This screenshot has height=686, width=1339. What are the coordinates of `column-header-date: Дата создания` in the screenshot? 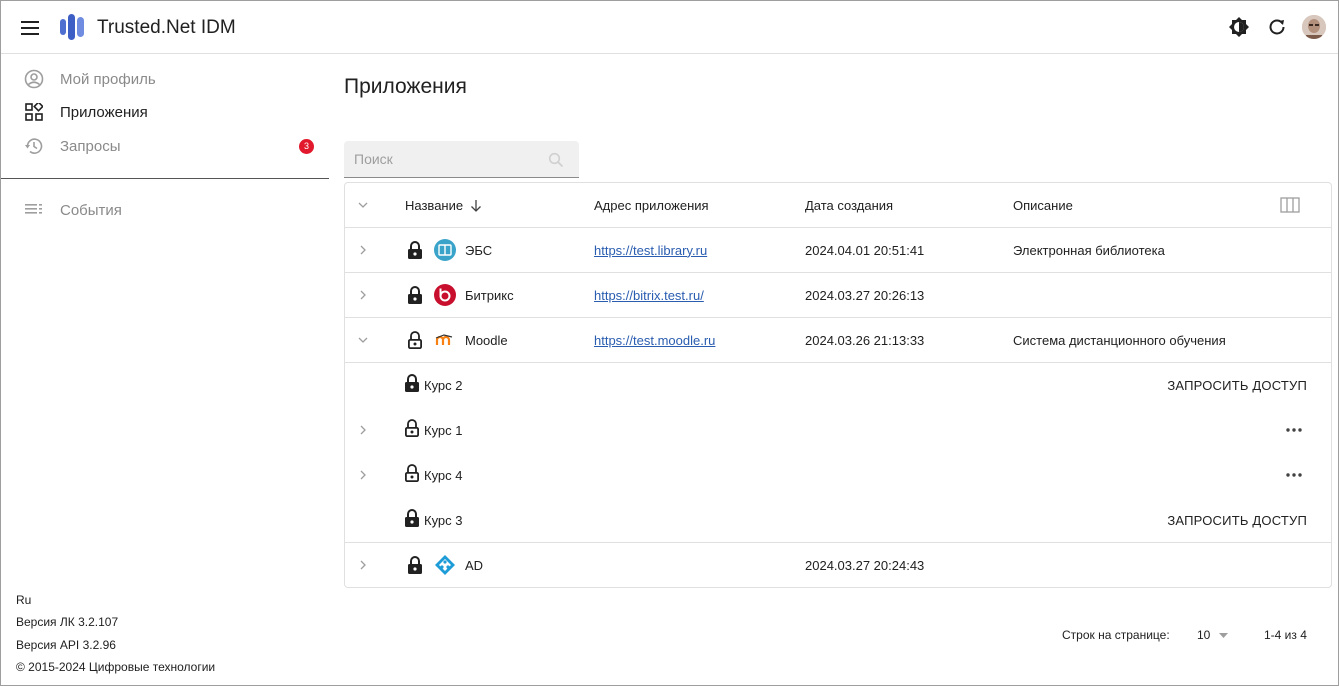 It's located at (849, 205).